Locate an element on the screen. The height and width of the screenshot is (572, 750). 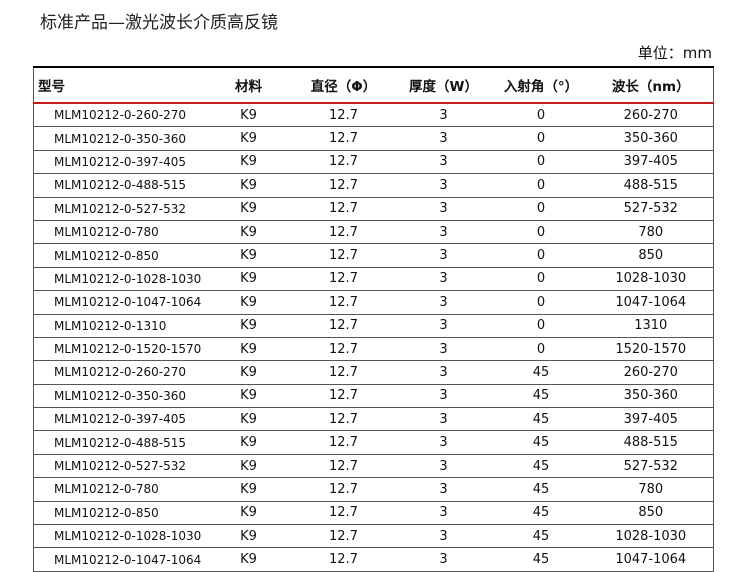
column-header-incidence-angle: 入射角（°） is located at coordinates (541, 85).